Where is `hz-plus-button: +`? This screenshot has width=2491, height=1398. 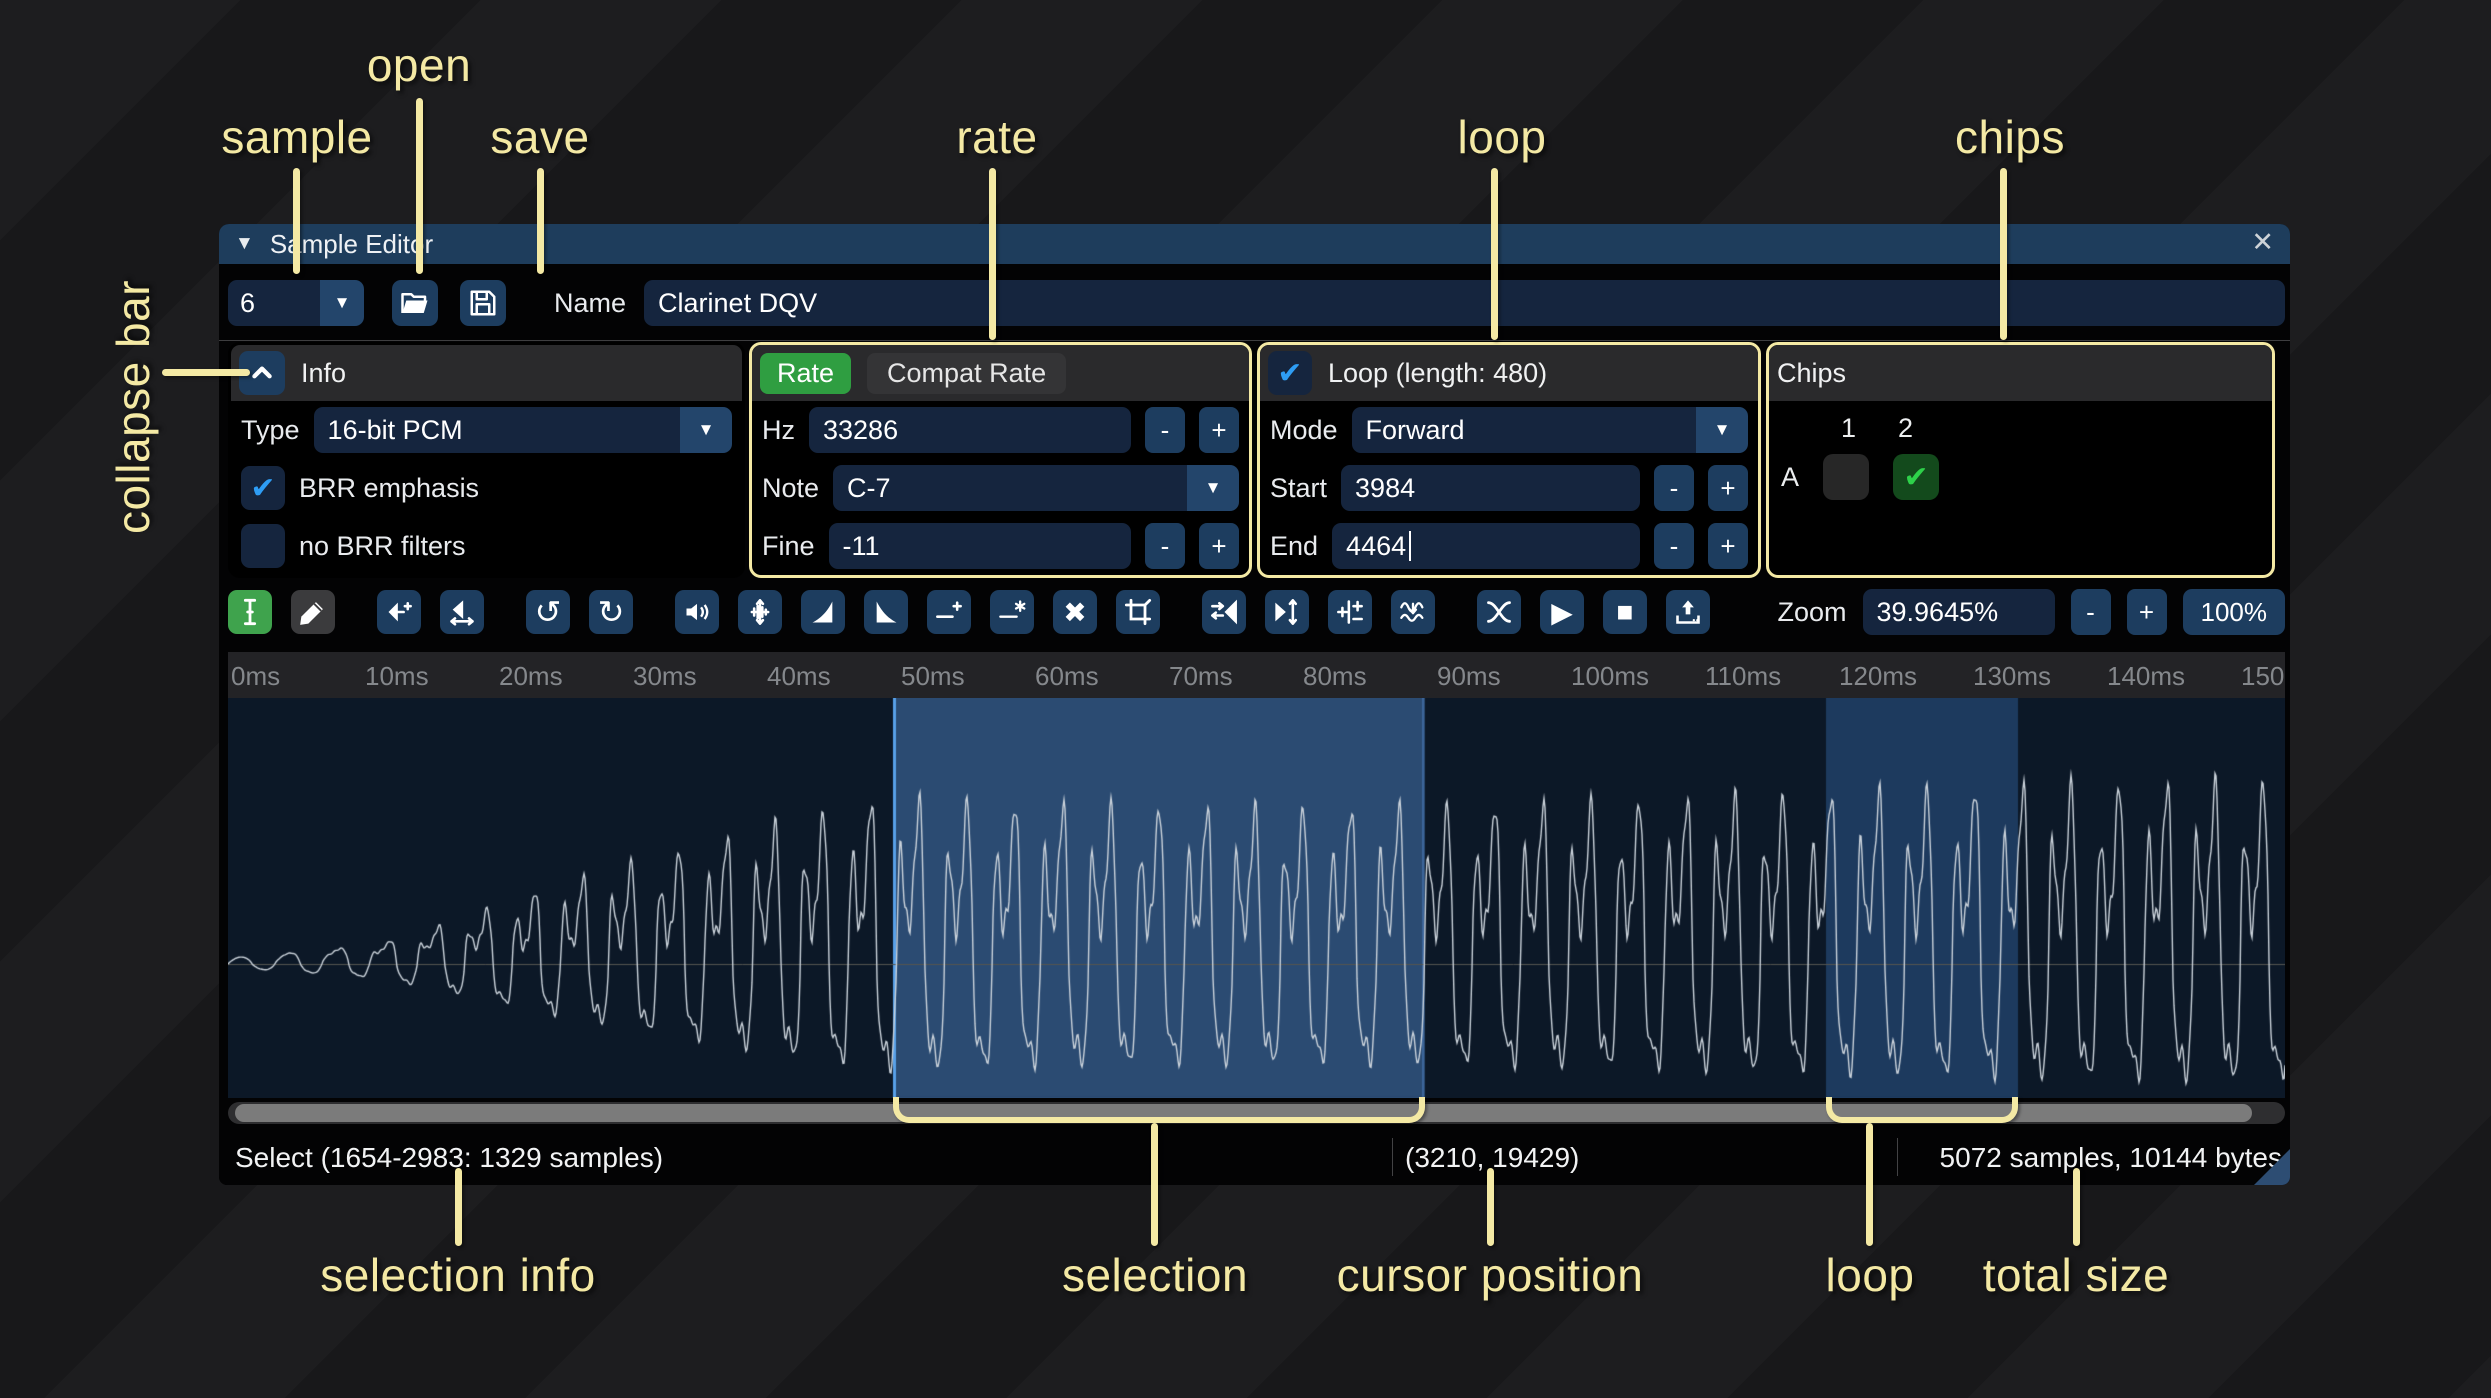
hz-plus-button: + is located at coordinates (1219, 430).